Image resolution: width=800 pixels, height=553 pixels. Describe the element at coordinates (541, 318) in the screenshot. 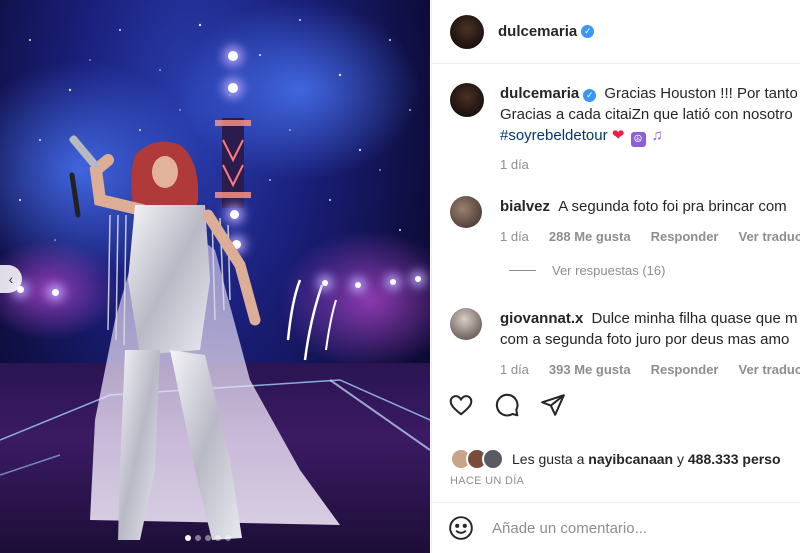

I see `comment-username: giovannat.x` at that location.